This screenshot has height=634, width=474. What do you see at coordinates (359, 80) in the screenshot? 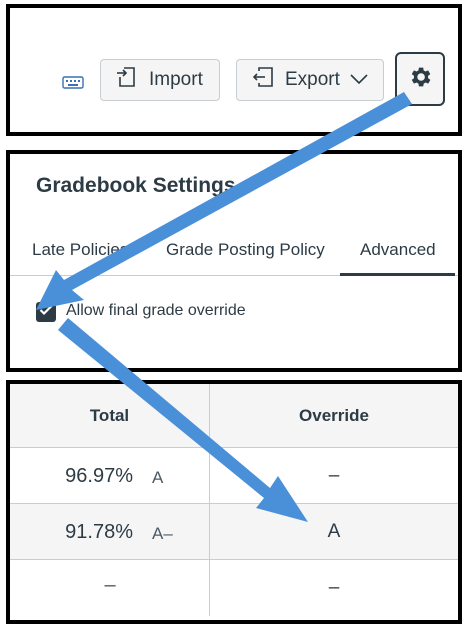
I see `chevron-down-icon` at bounding box center [359, 80].